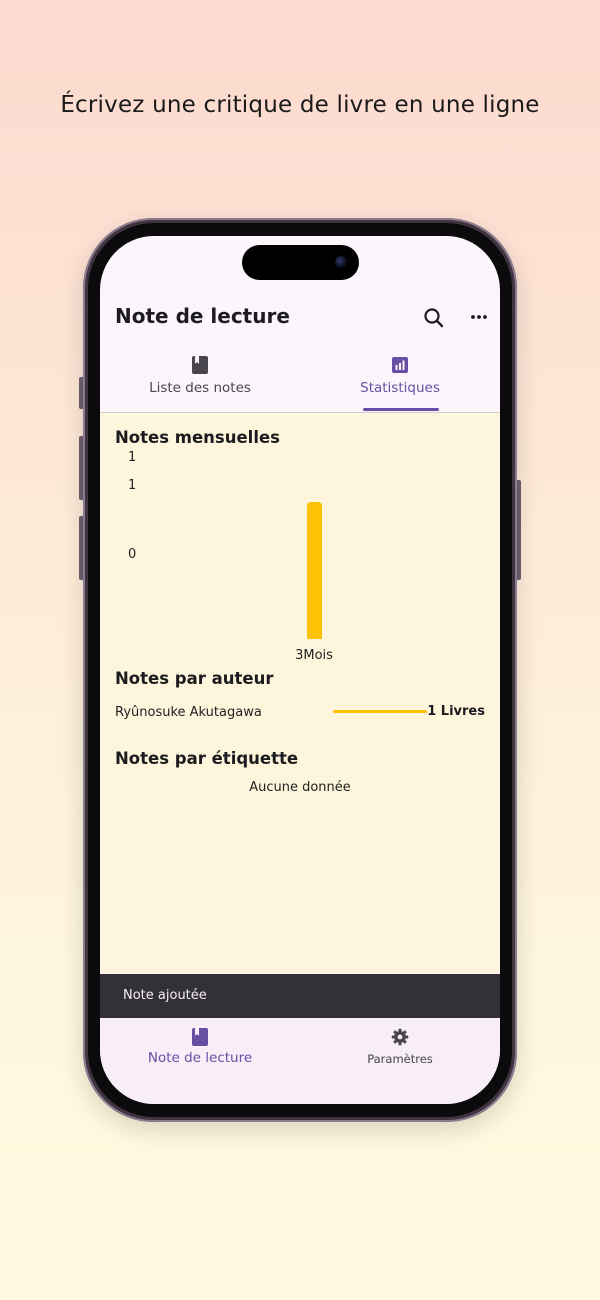 This screenshot has width=600, height=1300. What do you see at coordinates (300, 787) in the screenshot?
I see `tag-empty-state: Aucune donnée` at bounding box center [300, 787].